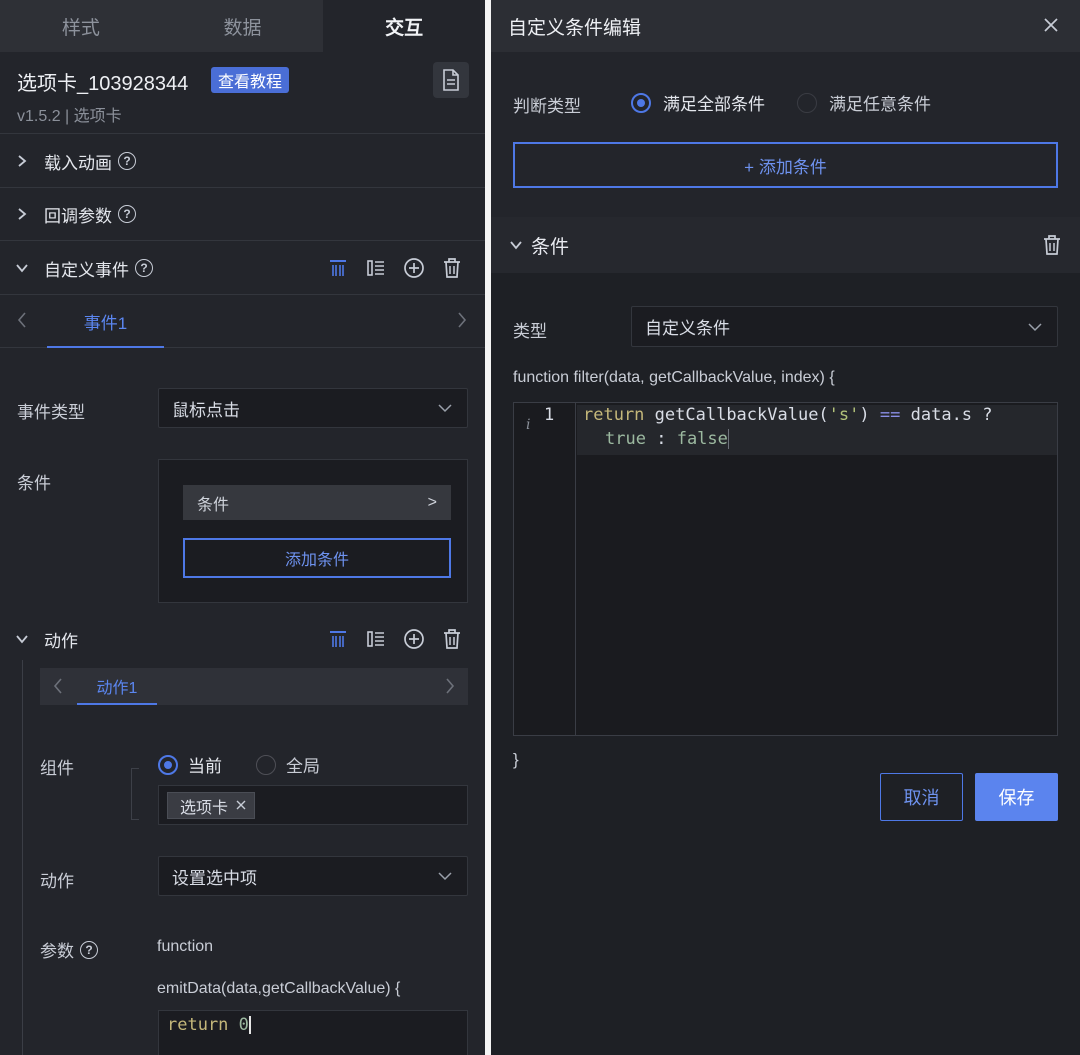 Image resolution: width=1080 pixels, height=1055 pixels. Describe the element at coordinates (313, 876) in the screenshot. I see `action-select: 设置选中项` at that location.